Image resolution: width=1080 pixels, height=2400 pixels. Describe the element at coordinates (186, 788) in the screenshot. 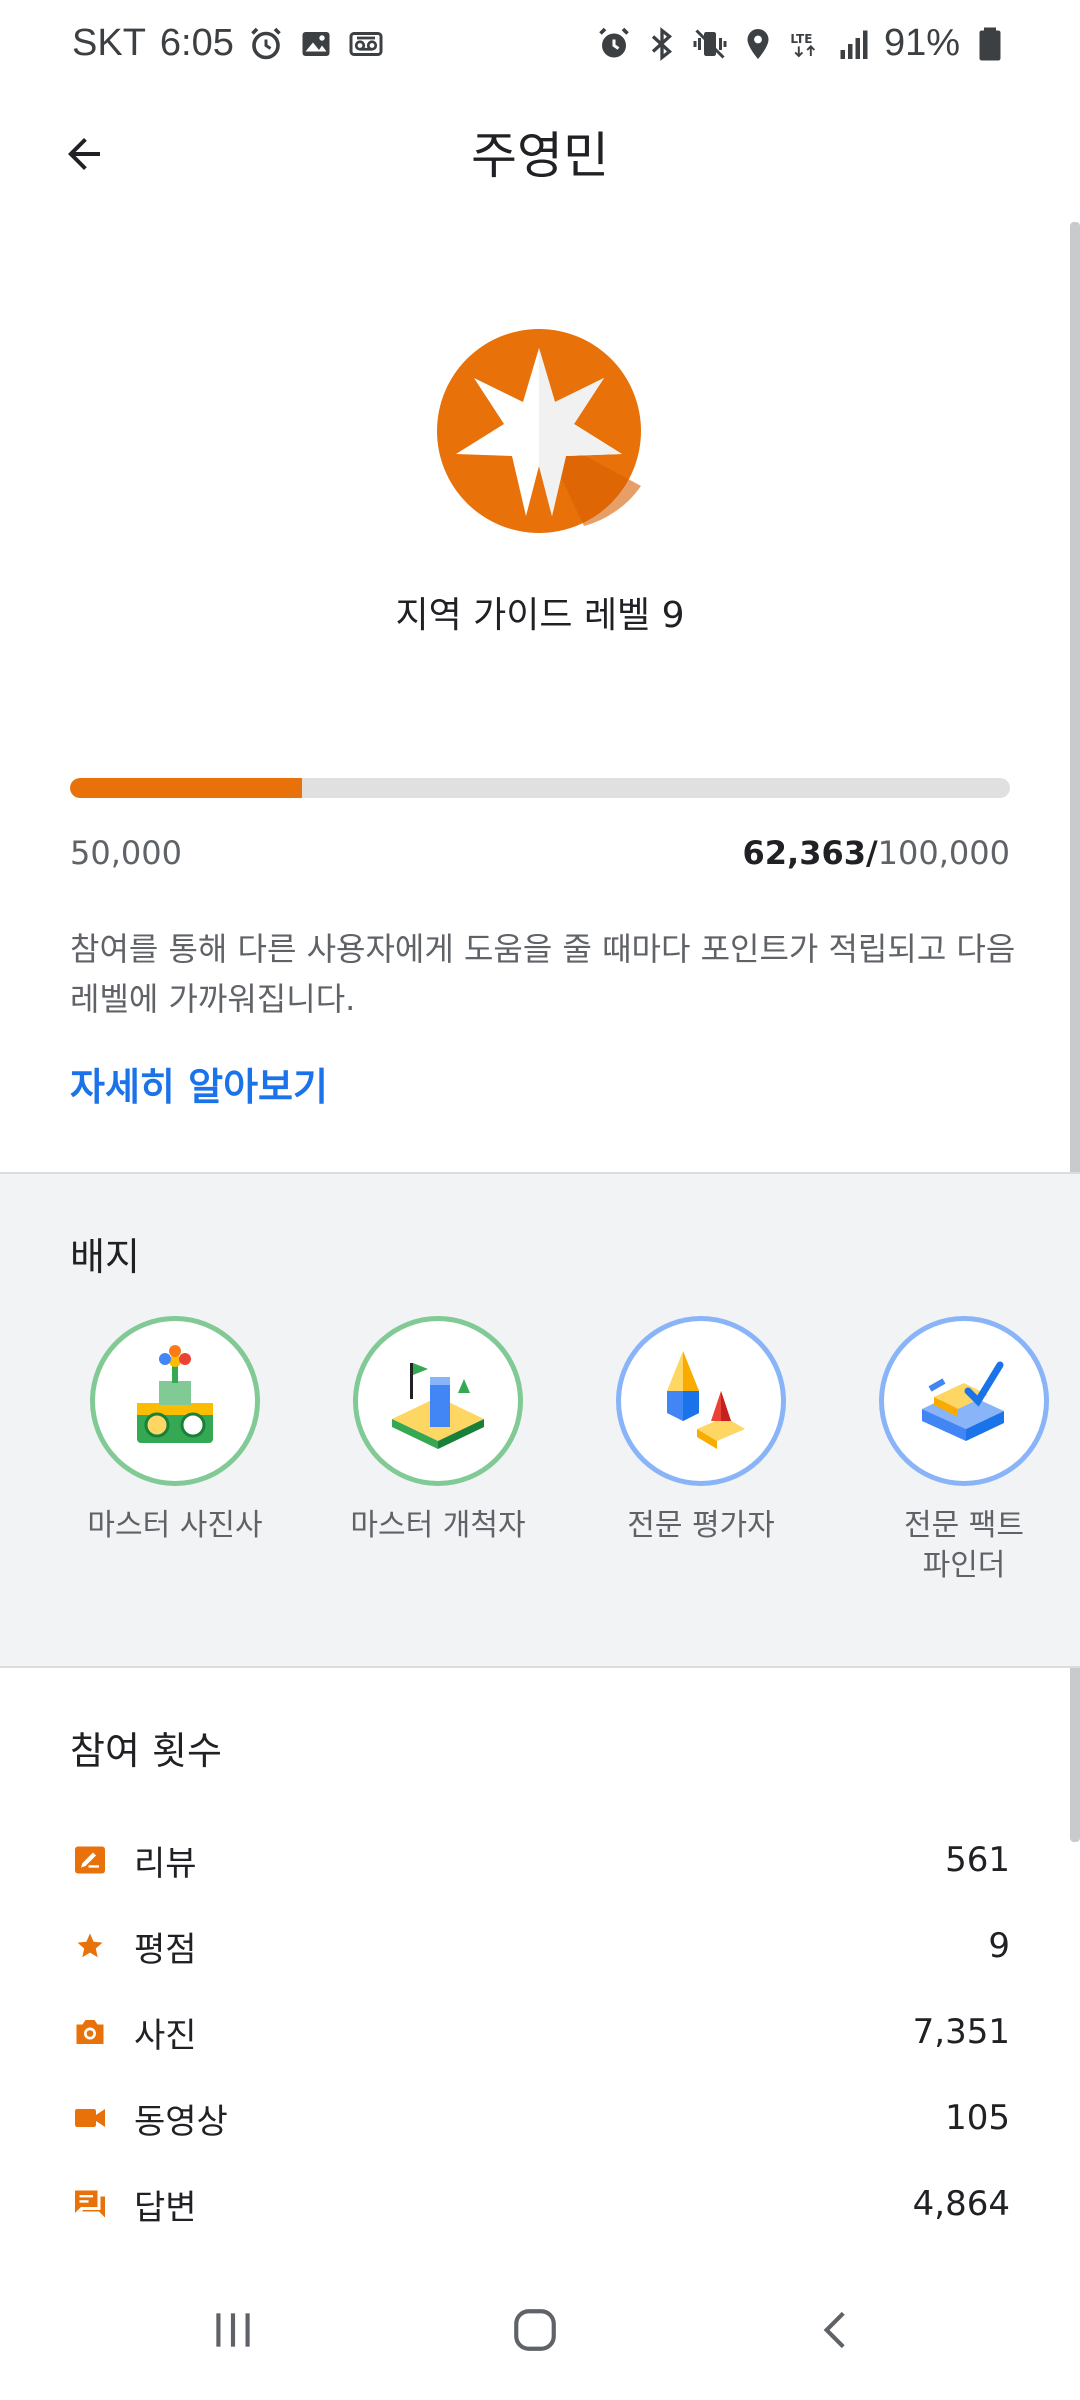

I see `level-progress-fill` at that location.